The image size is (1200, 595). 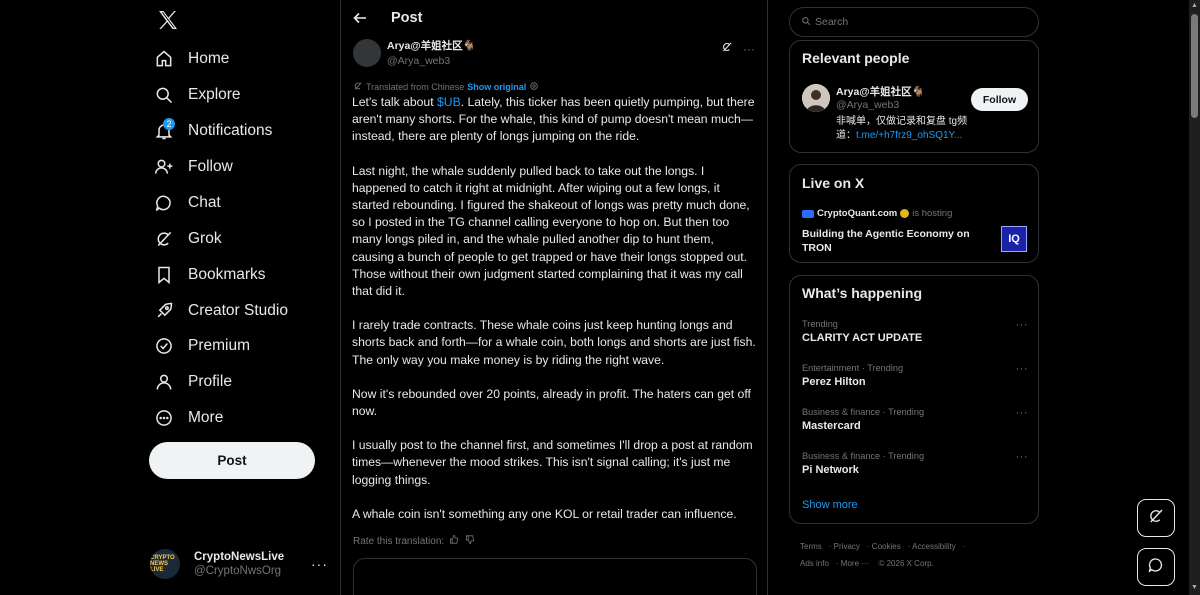 I want to click on post-author: Arya@羊姐社区🐐 @Arya_web3, so click(x=414, y=52).